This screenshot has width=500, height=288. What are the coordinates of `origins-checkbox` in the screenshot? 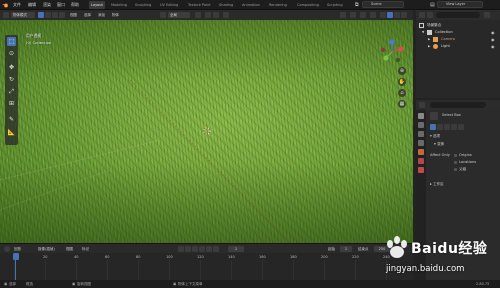 It's located at (455, 155).